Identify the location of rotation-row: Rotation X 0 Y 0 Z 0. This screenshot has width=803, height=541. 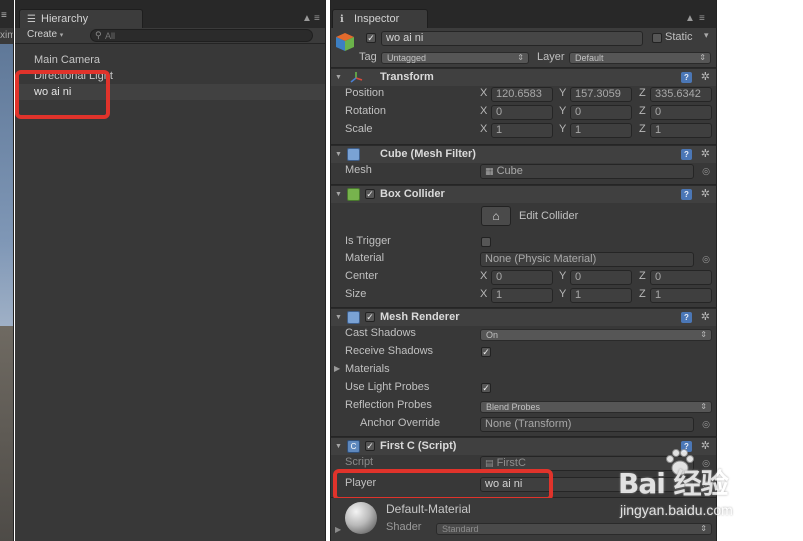
(523, 113).